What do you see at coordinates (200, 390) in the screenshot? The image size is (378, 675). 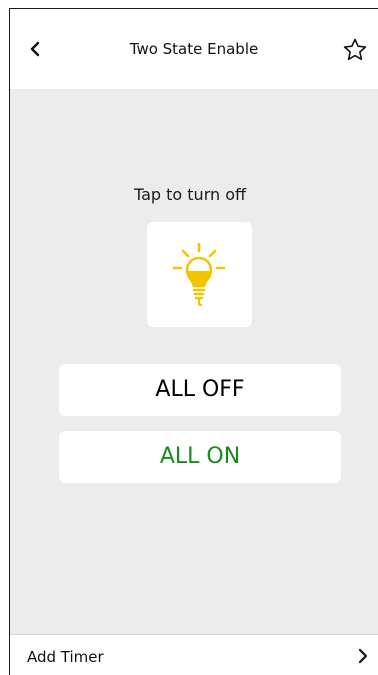 I see `all-off-button: ALL OFF` at bounding box center [200, 390].